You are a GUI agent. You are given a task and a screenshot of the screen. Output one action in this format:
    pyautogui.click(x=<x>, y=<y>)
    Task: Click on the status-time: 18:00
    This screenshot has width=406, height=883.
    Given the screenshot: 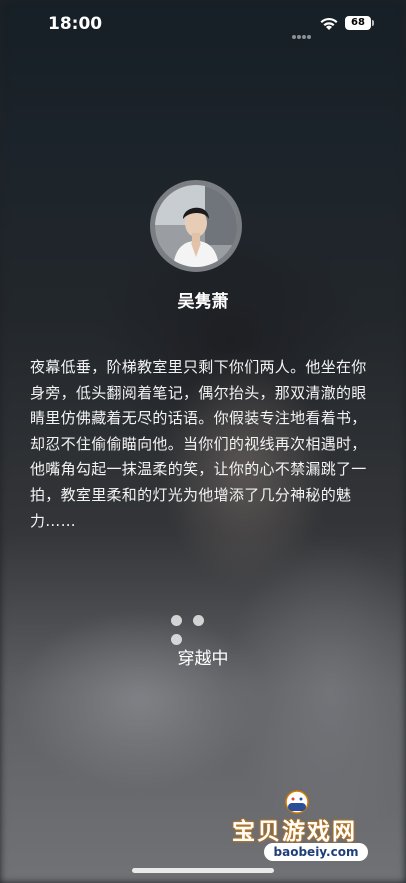 What is the action you would take?
    pyautogui.click(x=75, y=24)
    